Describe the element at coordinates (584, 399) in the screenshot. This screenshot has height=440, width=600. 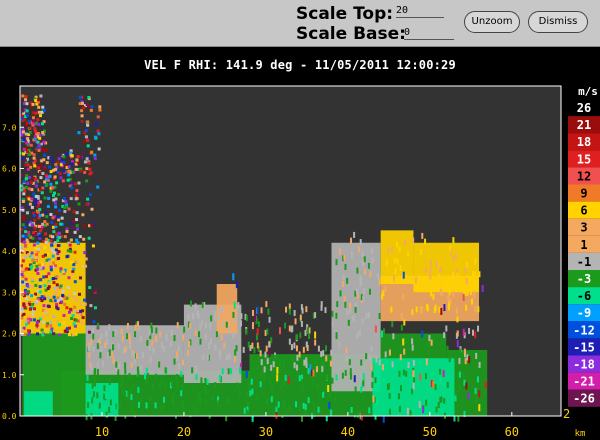
I see `colorbar-label: -26` at that location.